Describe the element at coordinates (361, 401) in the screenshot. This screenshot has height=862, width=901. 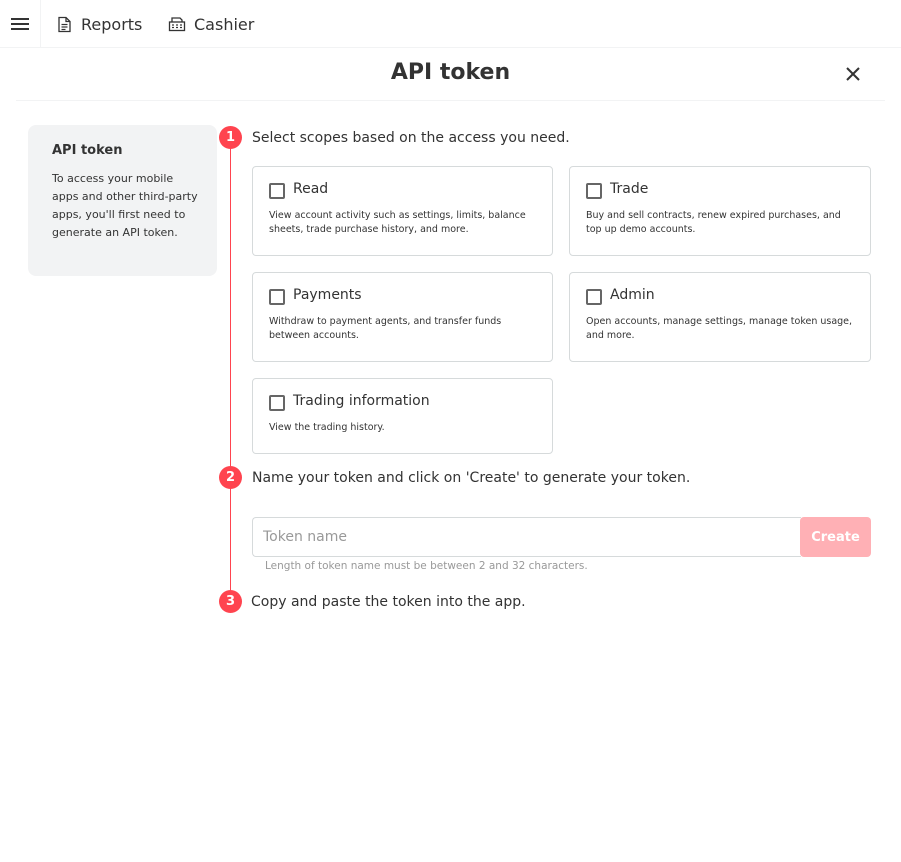
I see `scope-label: Trading information` at that location.